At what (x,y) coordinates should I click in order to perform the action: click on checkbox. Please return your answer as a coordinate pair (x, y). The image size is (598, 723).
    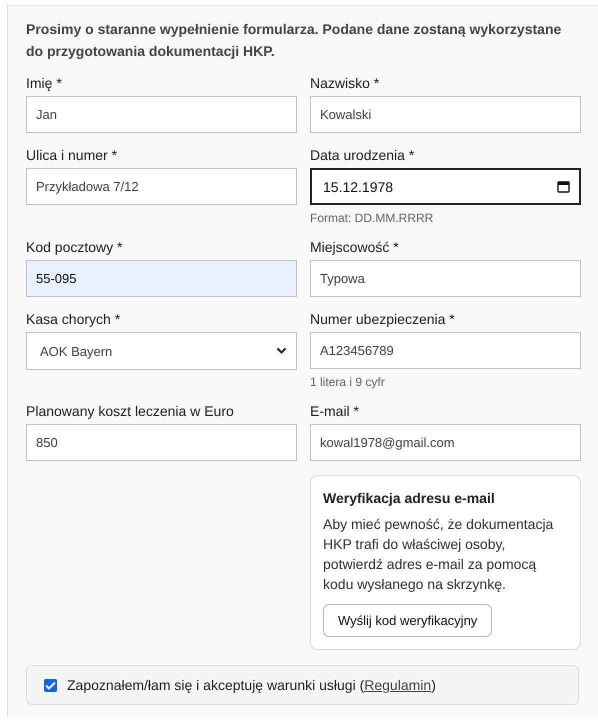
    Looking at the image, I should click on (50, 685).